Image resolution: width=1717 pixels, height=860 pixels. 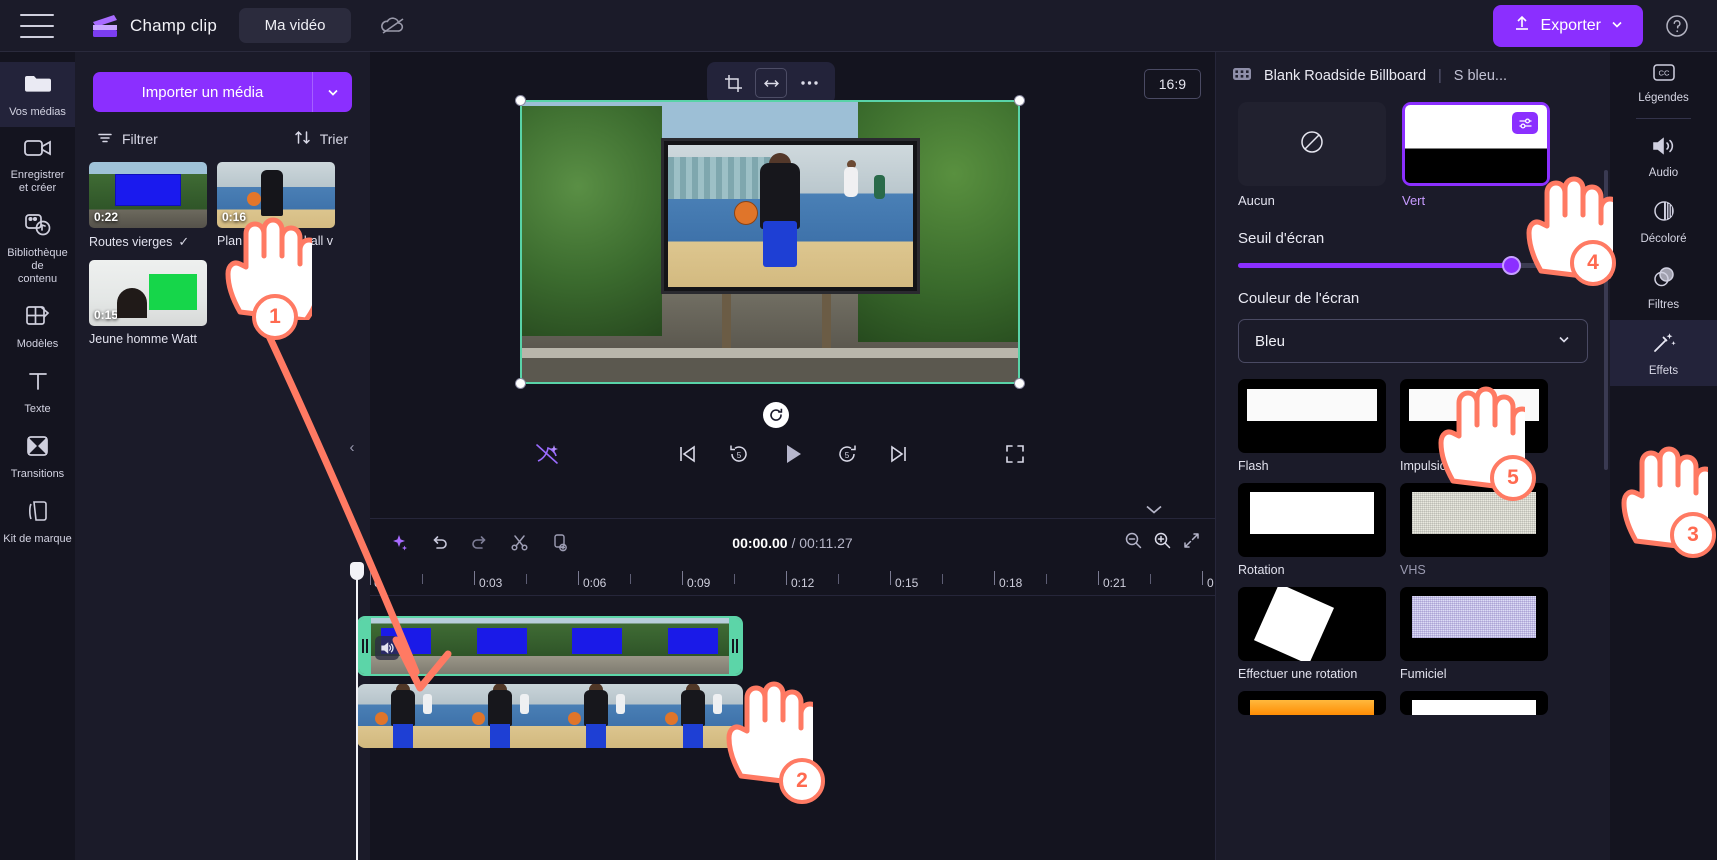 I want to click on effect-card-effectuer-une-rotation: Effectuer une rotation, so click(x=1312, y=634).